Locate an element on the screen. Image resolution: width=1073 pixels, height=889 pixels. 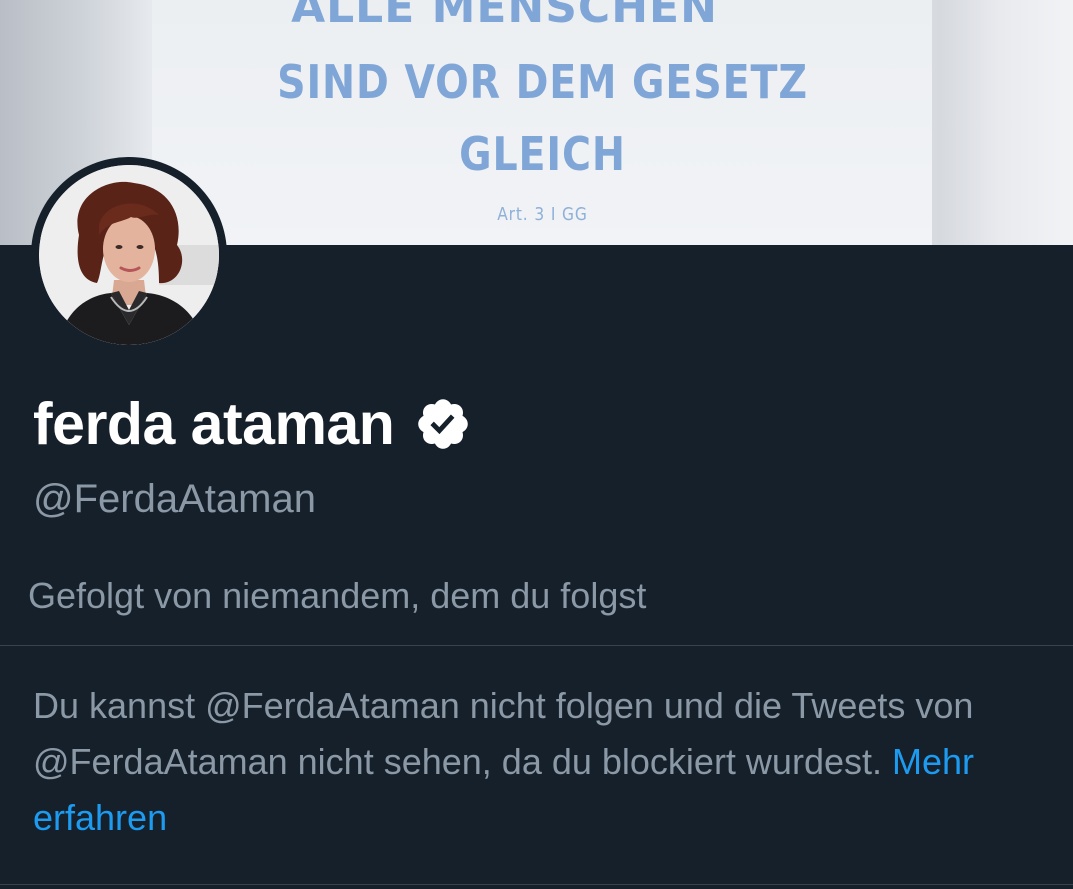
avatar is located at coordinates (129, 255).